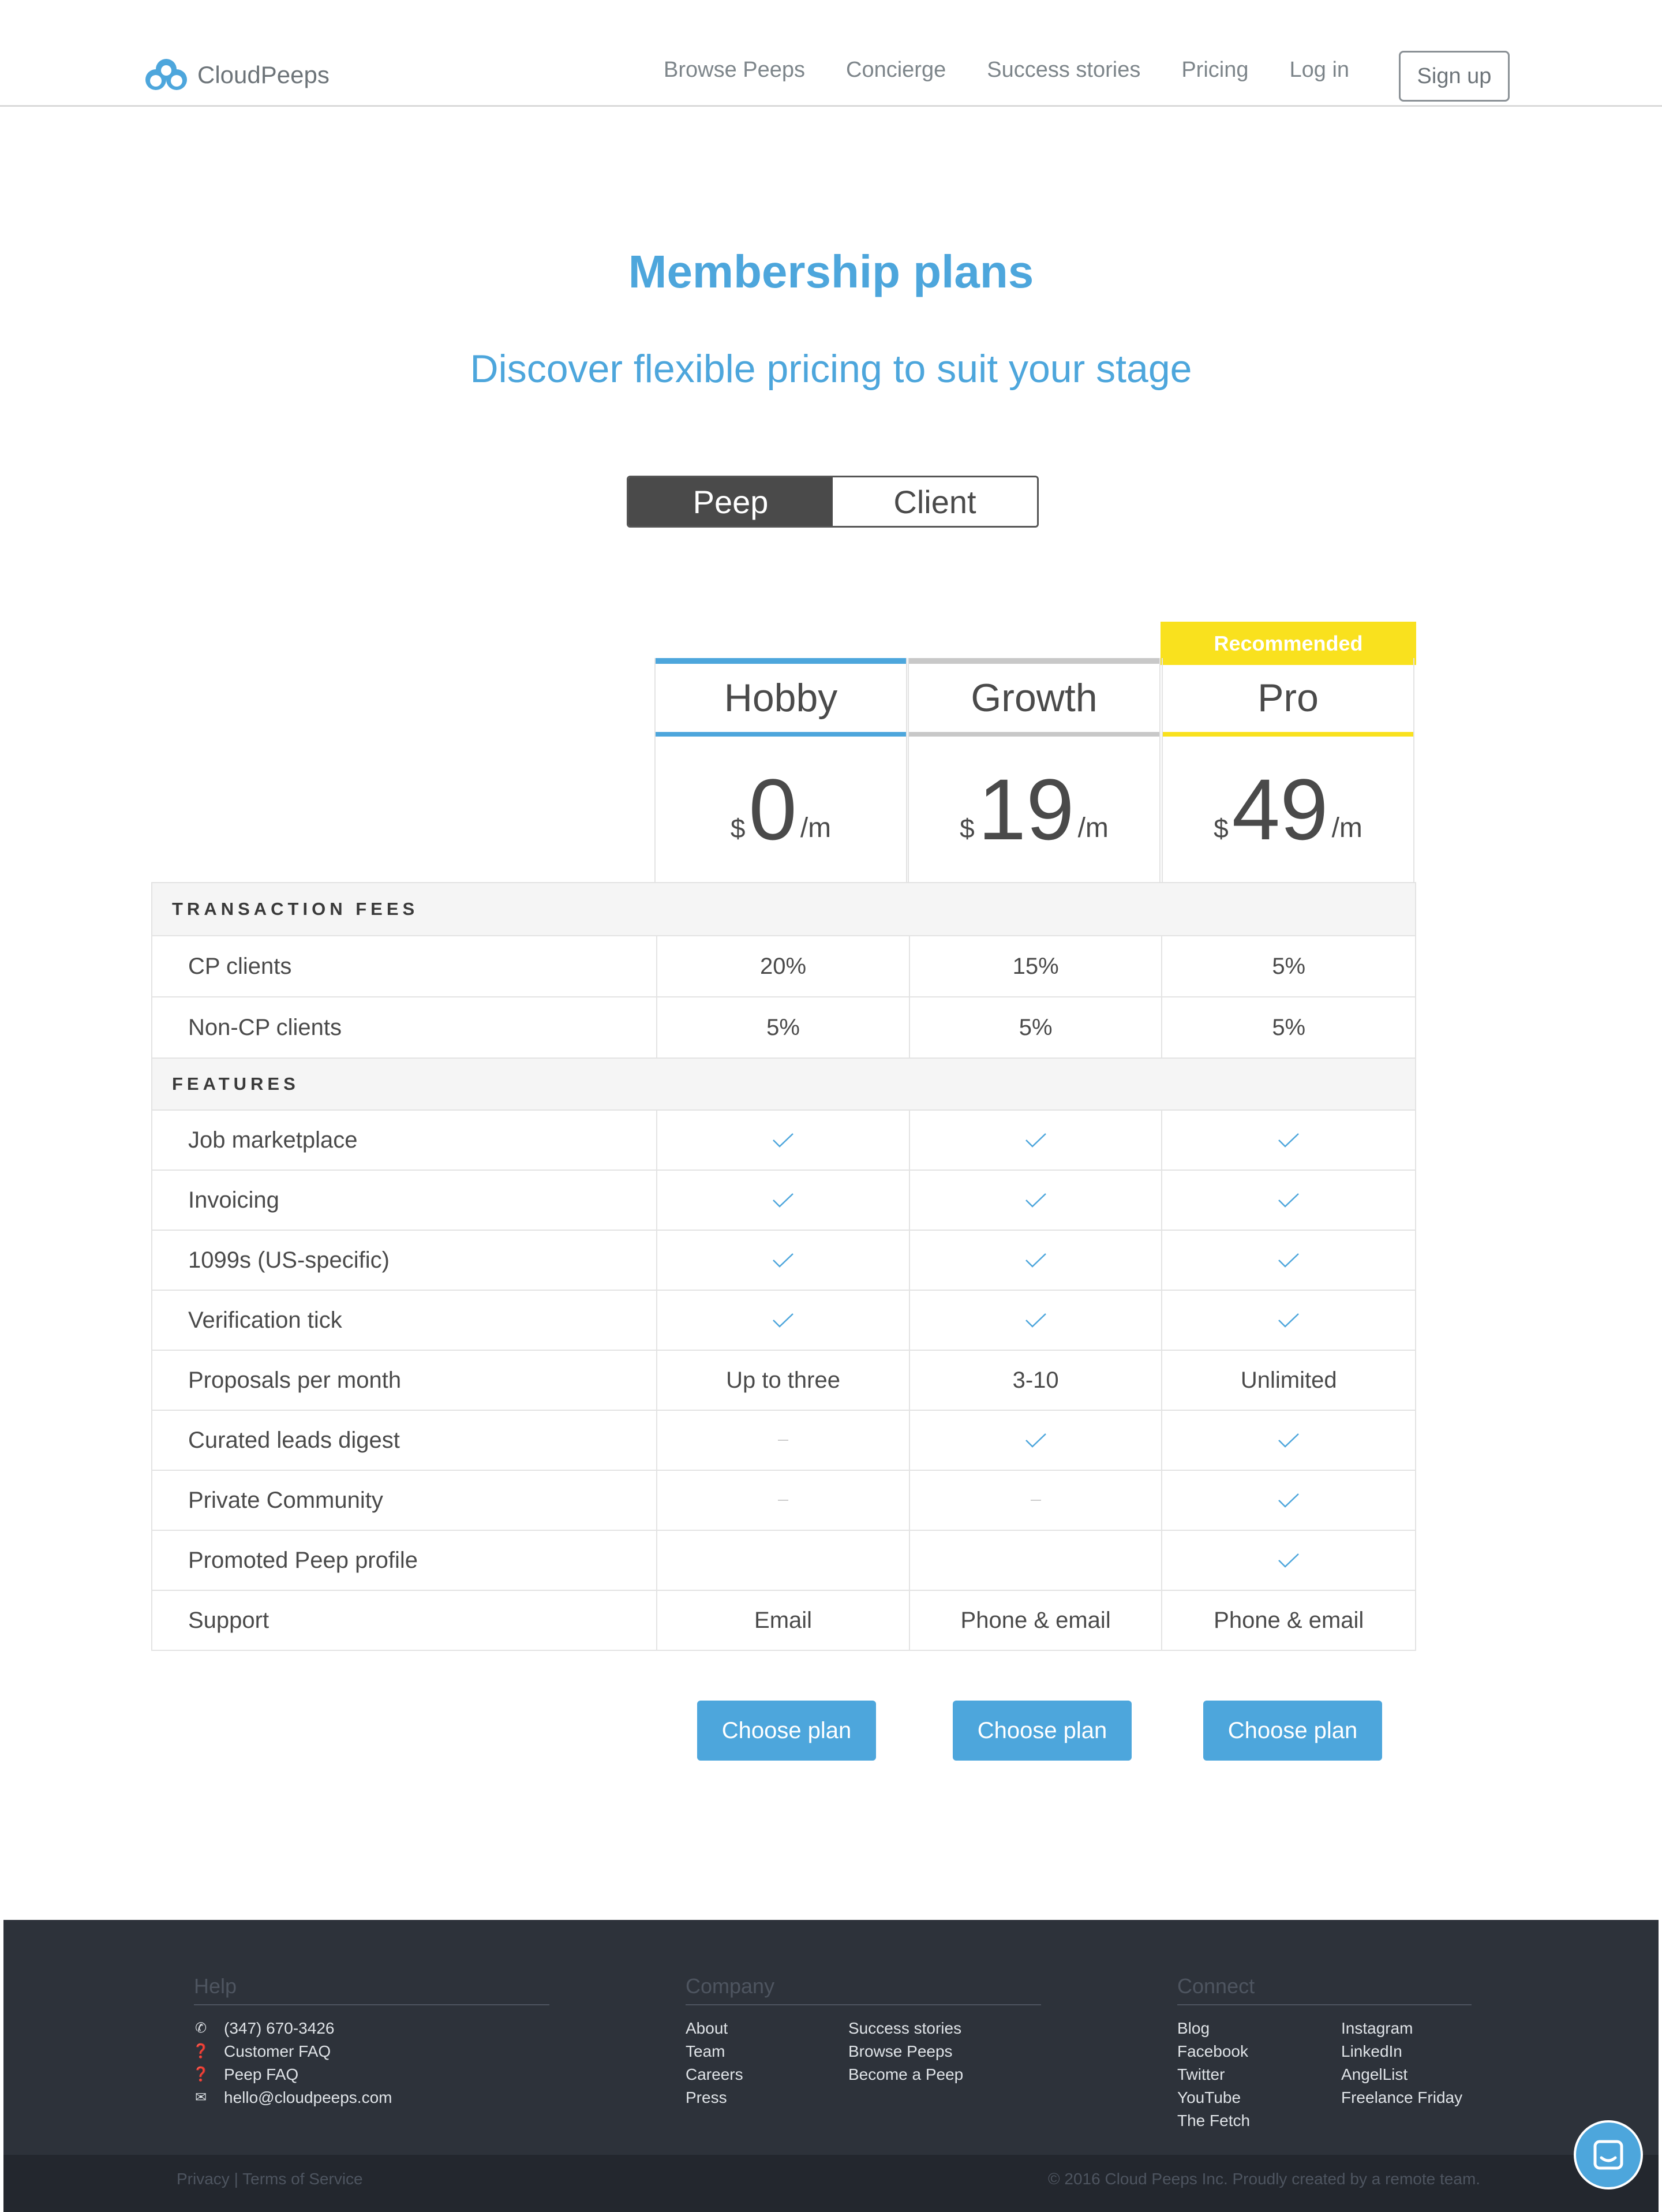 The width and height of the screenshot is (1662, 2212). I want to click on feature-label: Support, so click(405, 1621).